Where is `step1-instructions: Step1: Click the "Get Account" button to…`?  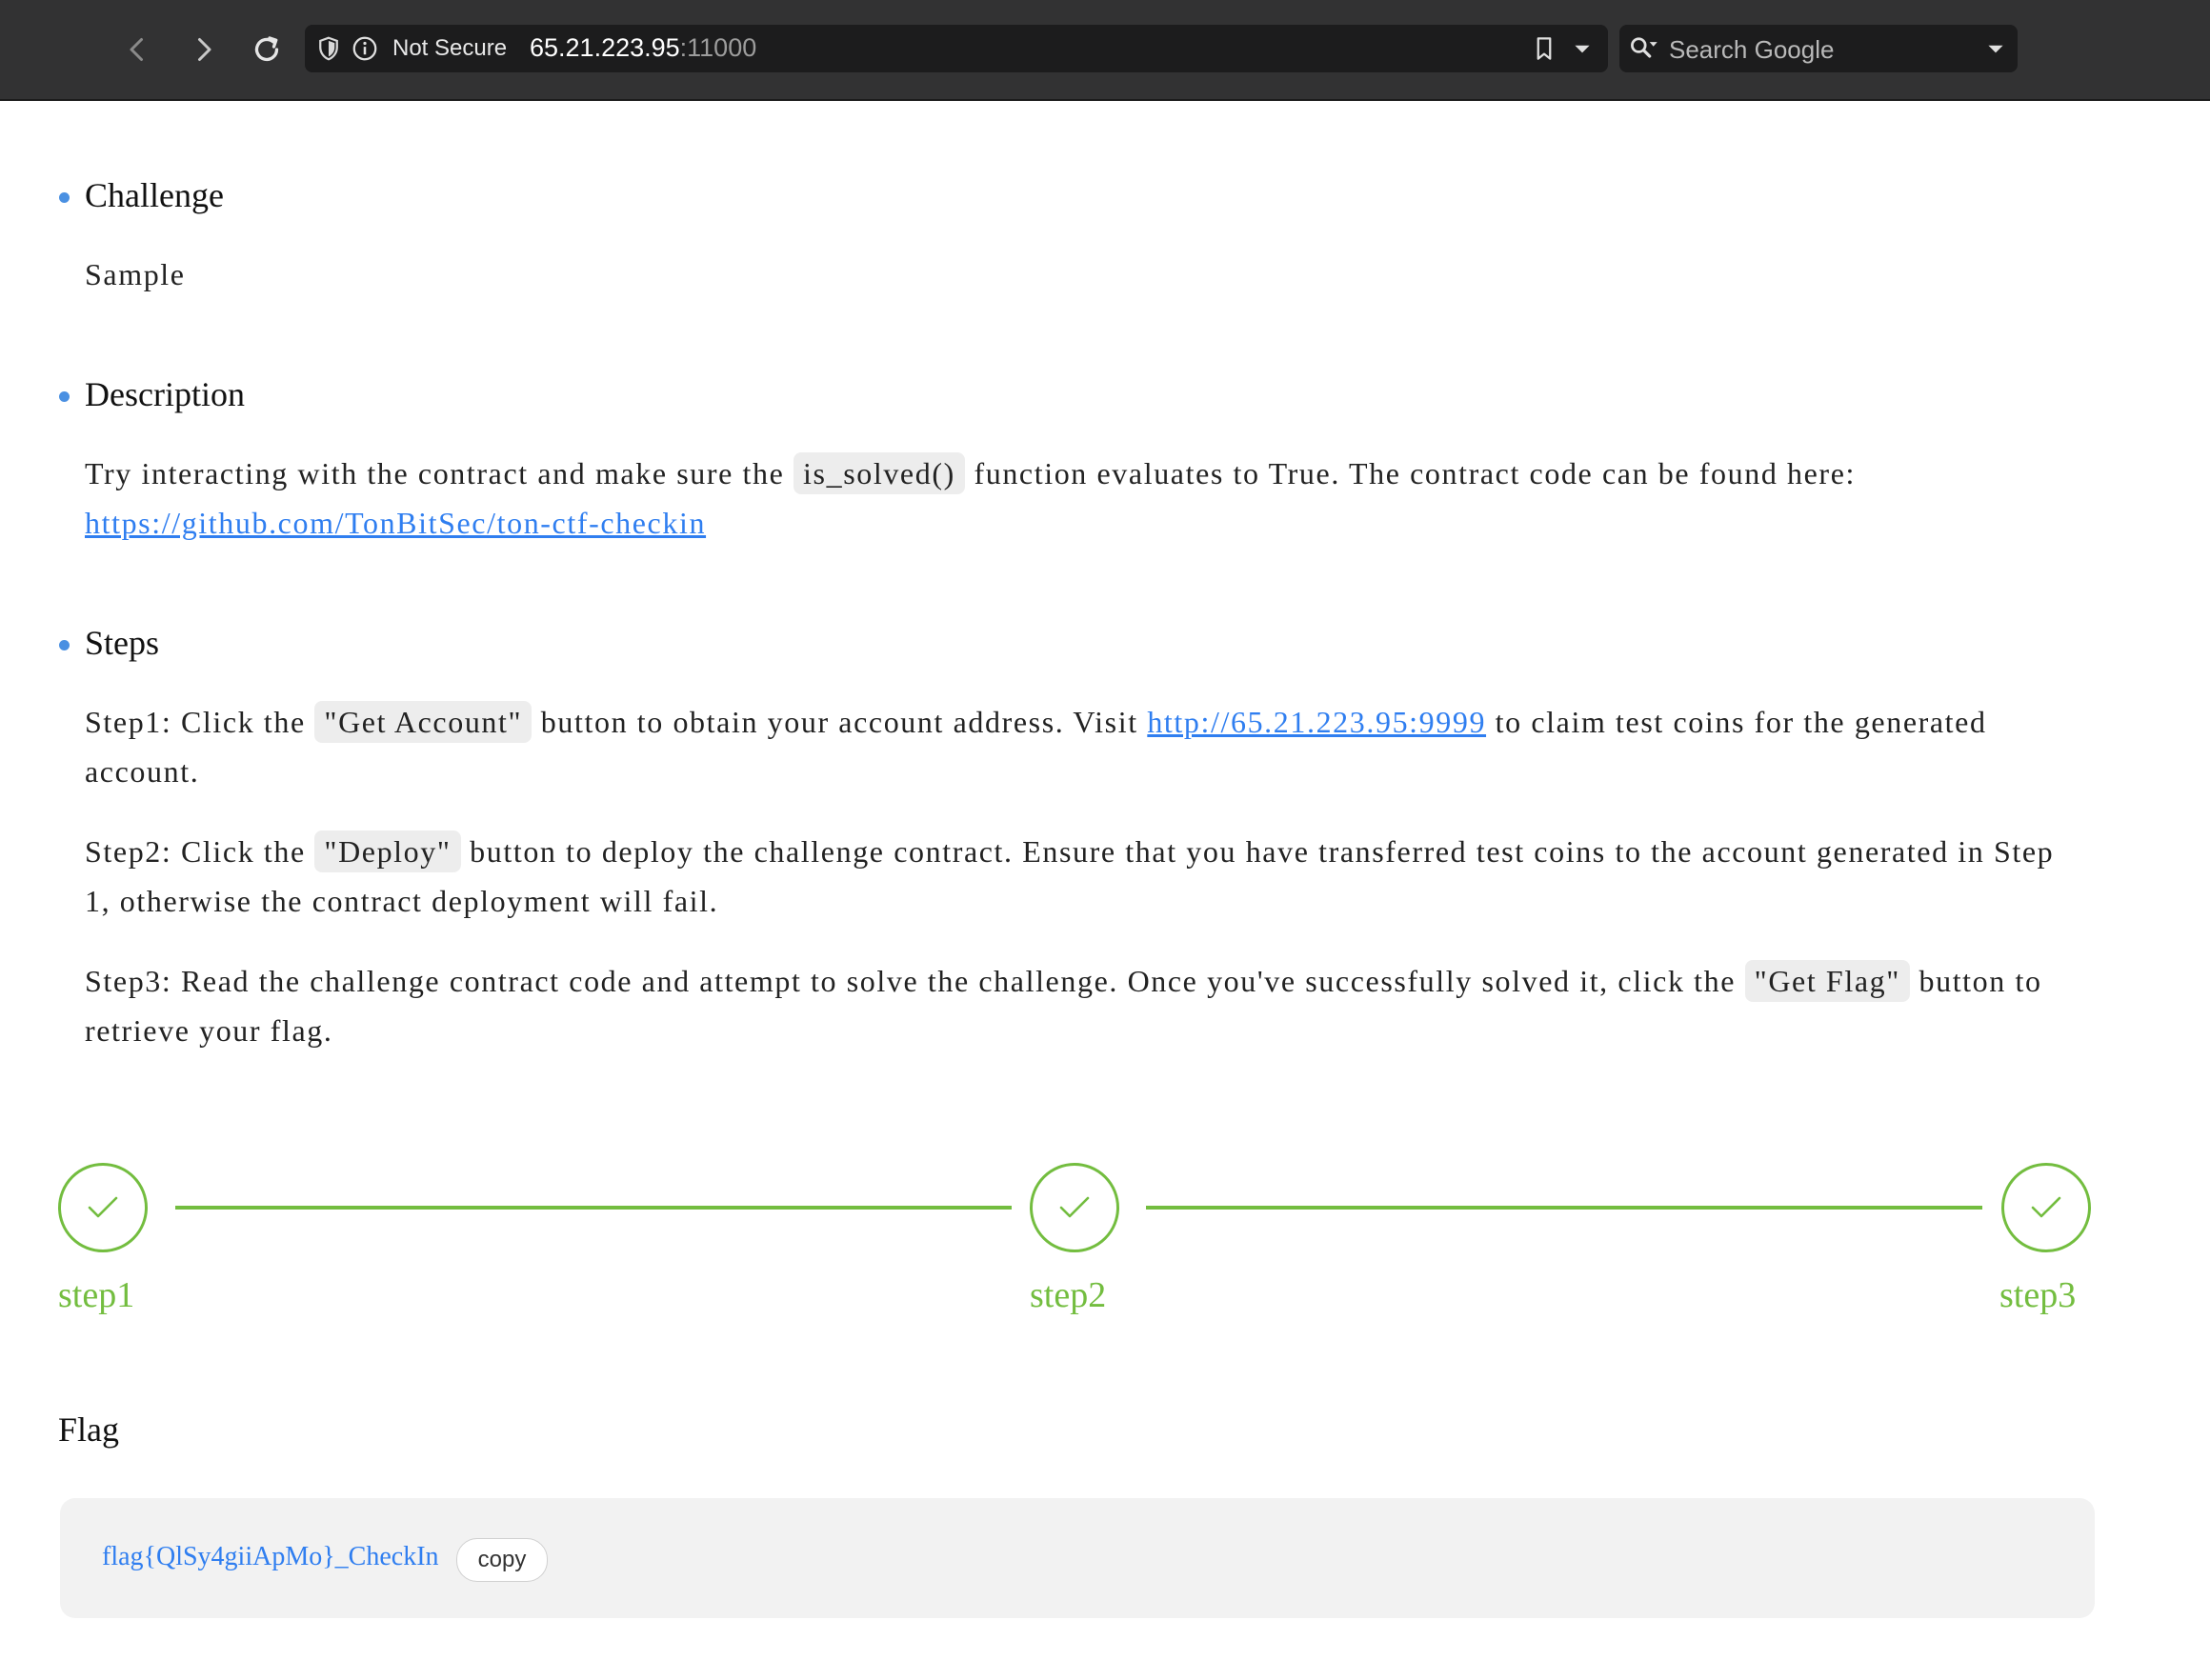 step1-instructions: Step1: Click the "Get Account" button to… is located at coordinates (1085, 746).